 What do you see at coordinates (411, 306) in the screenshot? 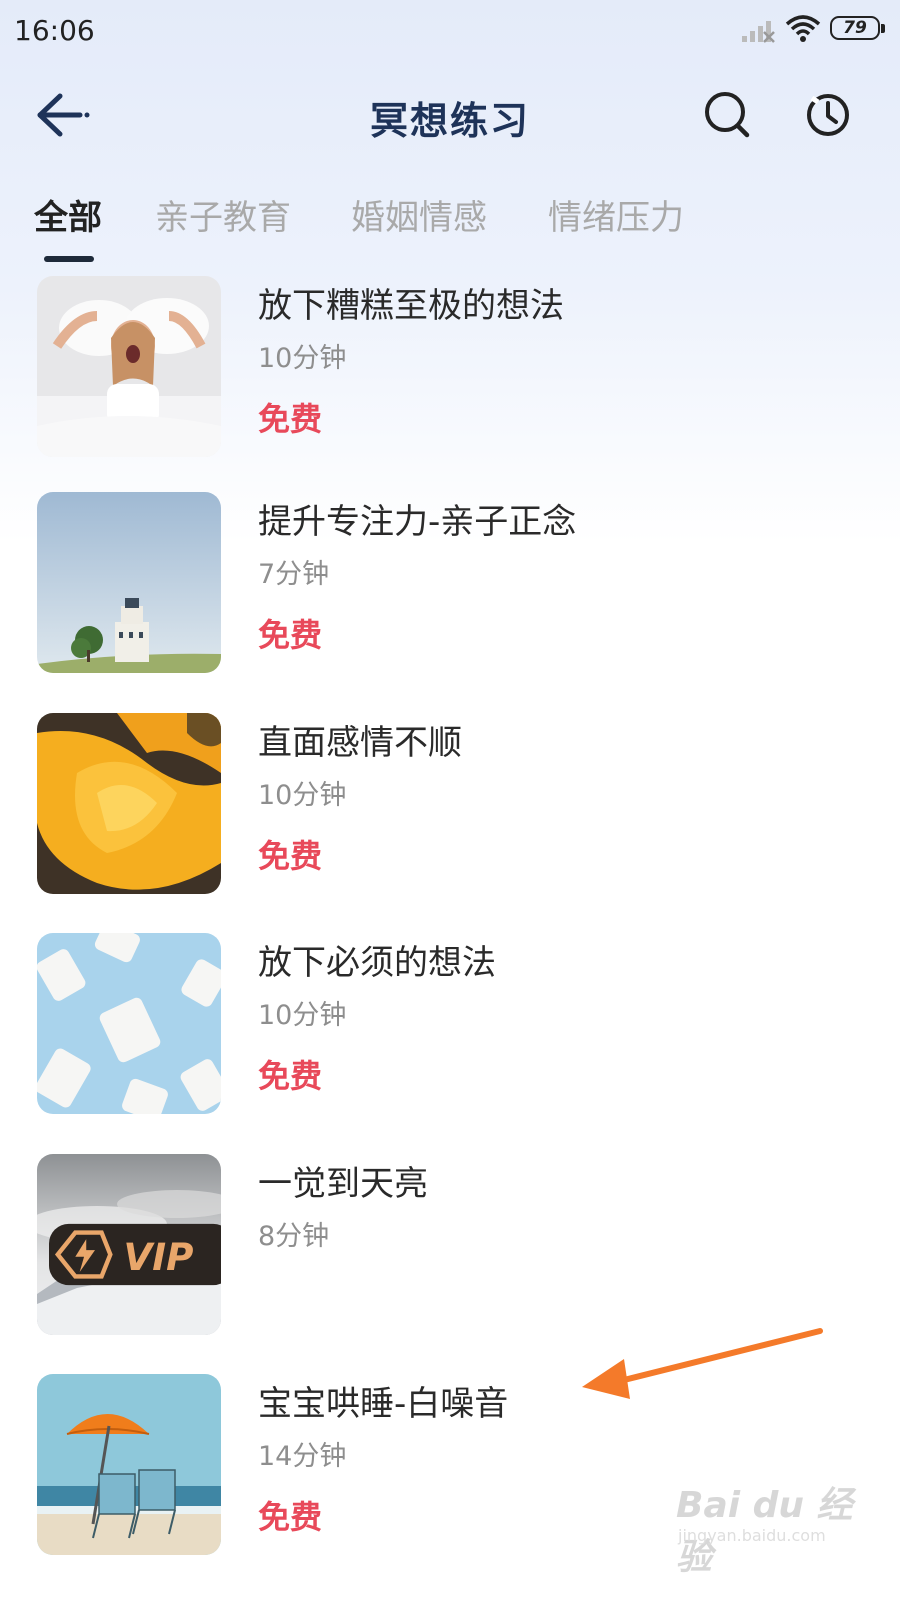
I see `item-title: 放下糟糕至极的想法` at bounding box center [411, 306].